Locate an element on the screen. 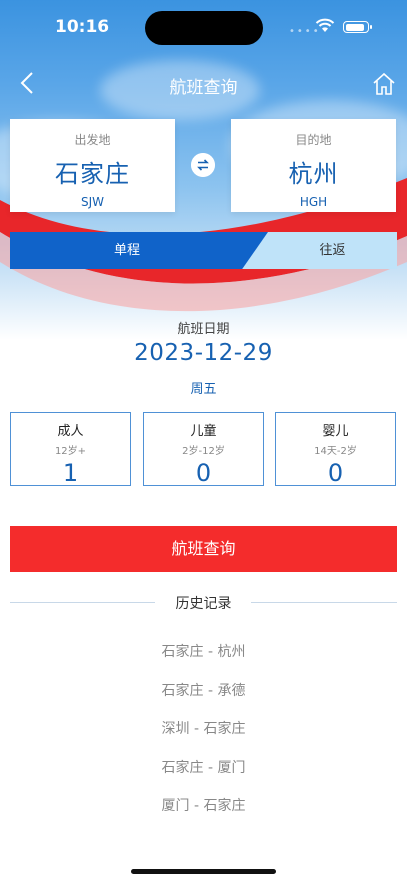 The width and height of the screenshot is (407, 883). passenger-age-range: 2岁-12岁 is located at coordinates (203, 451).